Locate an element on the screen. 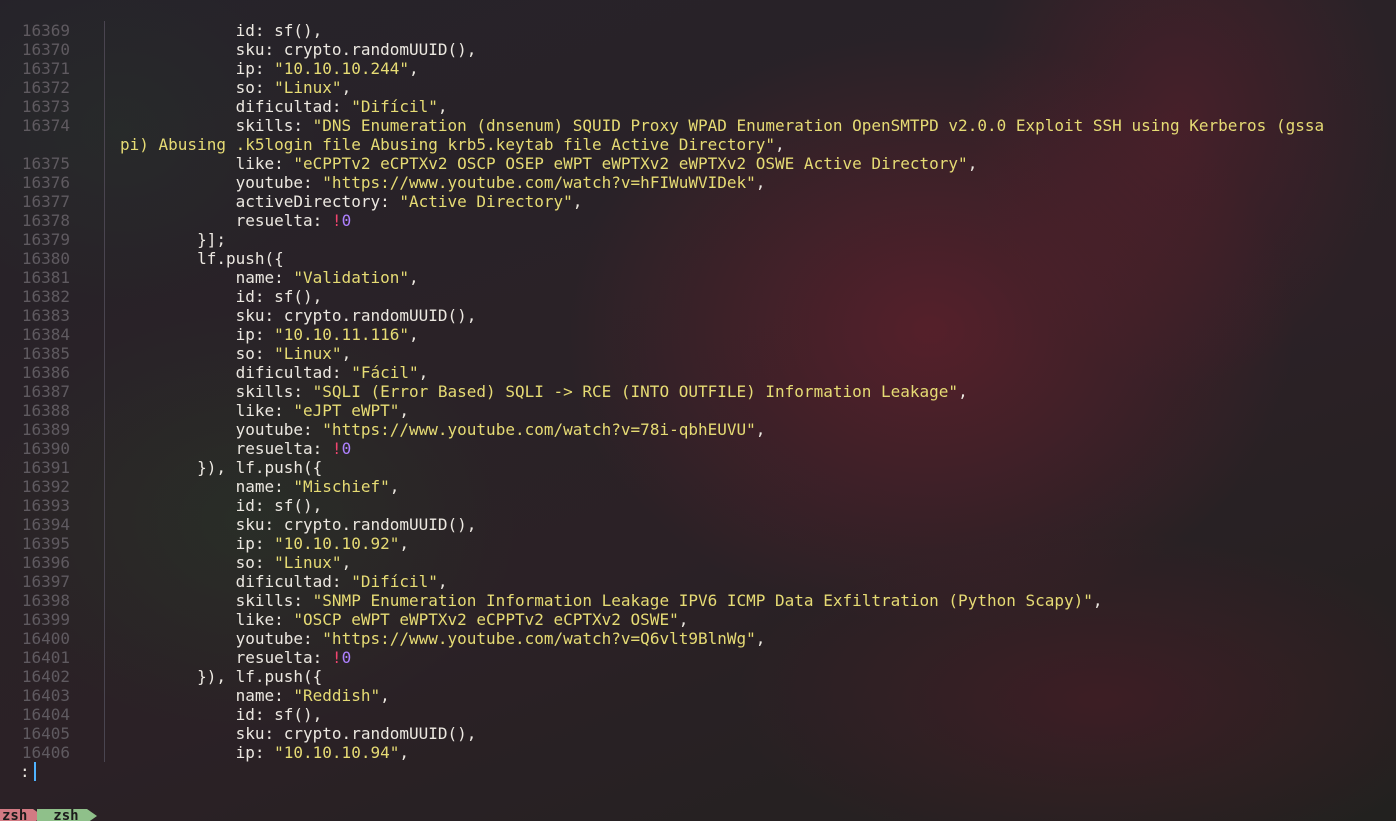 This screenshot has width=1396, height=821. pager-prompt: : is located at coordinates (28, 771).